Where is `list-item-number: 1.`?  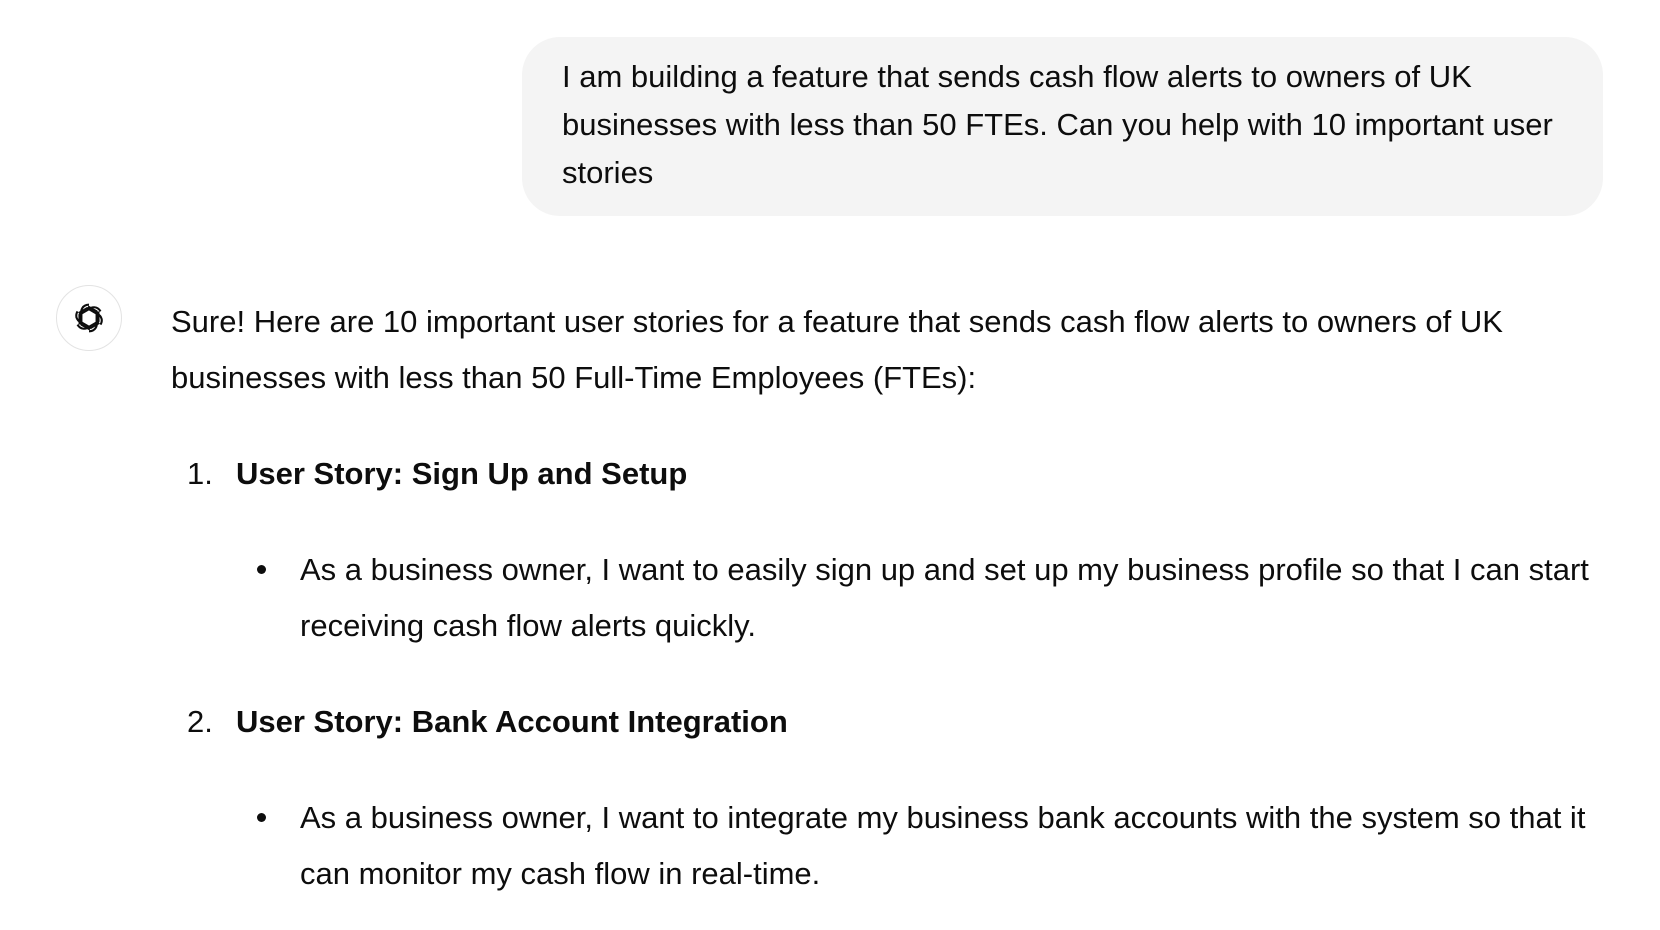 list-item-number: 1. is located at coordinates (200, 473).